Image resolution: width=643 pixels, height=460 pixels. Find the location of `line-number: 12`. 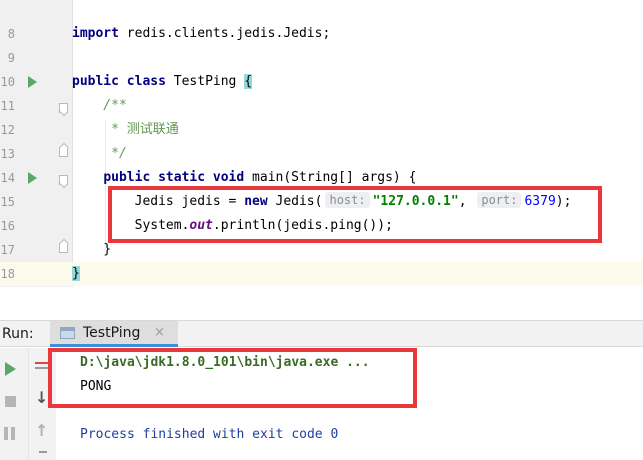

line-number: 12 is located at coordinates (7, 130).